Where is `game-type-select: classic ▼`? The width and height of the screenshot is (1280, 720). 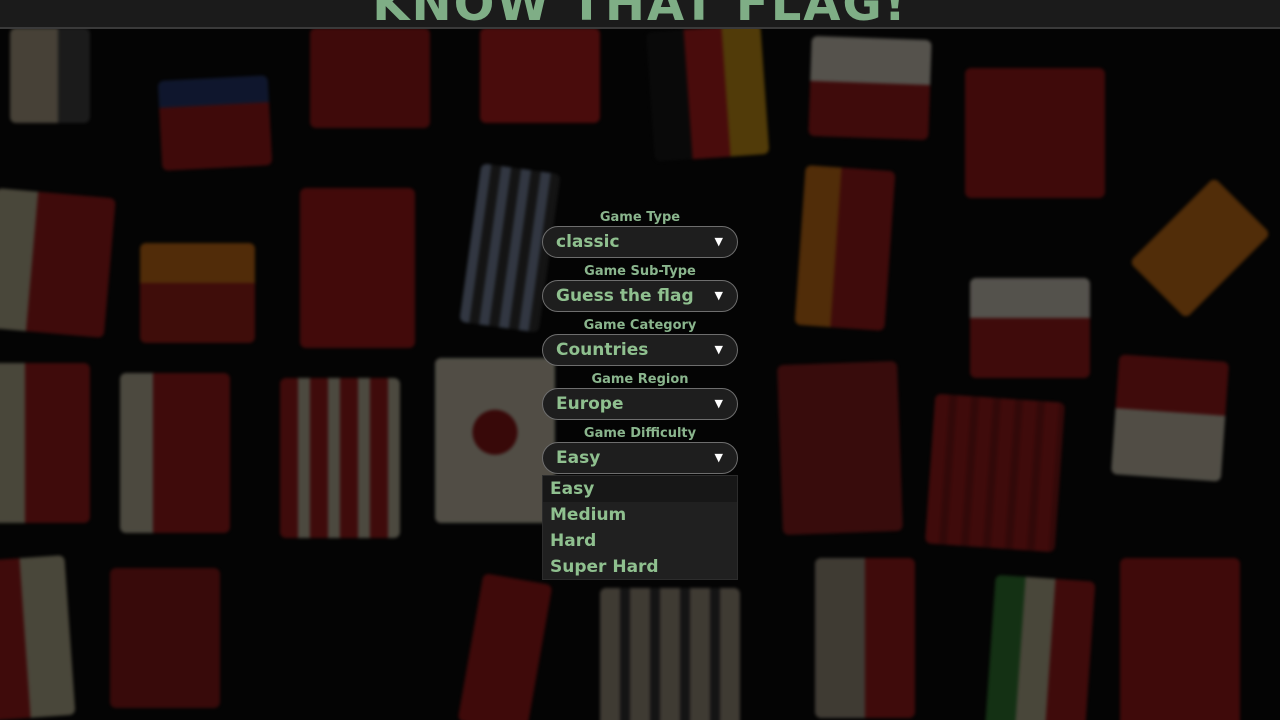
game-type-select: classic ▼ is located at coordinates (640, 242).